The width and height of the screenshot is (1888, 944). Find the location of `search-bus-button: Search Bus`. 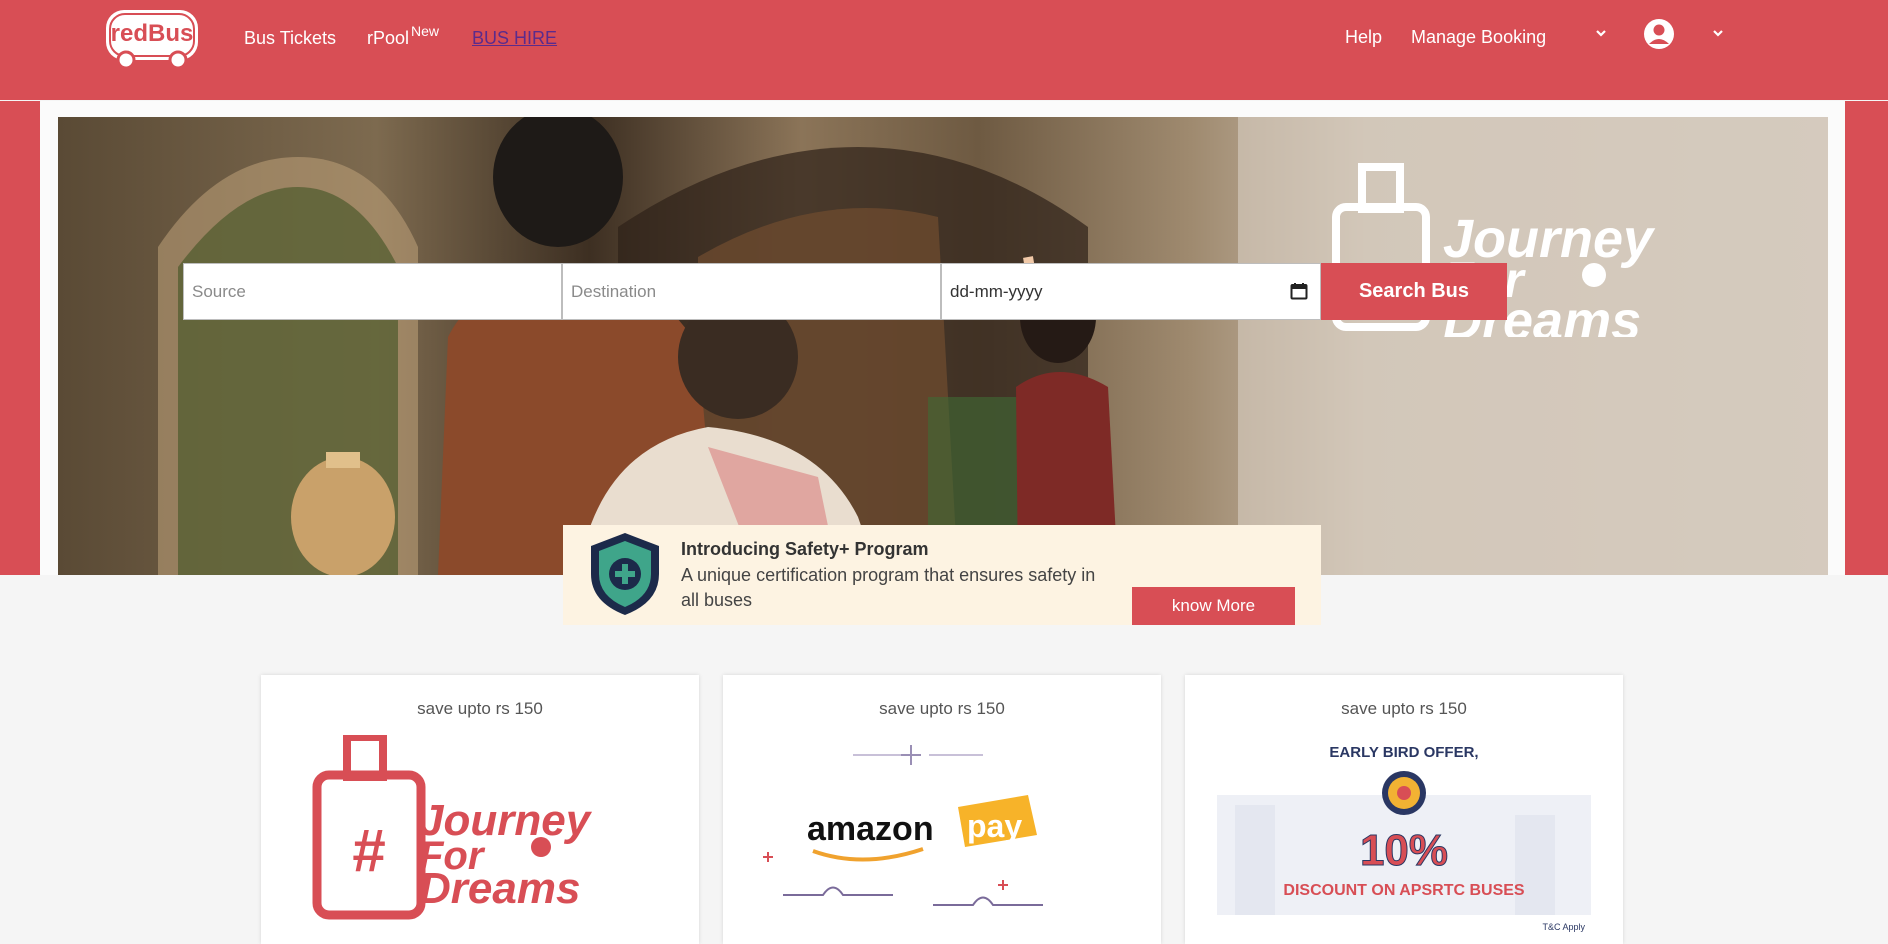

search-bus-button: Search Bus is located at coordinates (1414, 291).